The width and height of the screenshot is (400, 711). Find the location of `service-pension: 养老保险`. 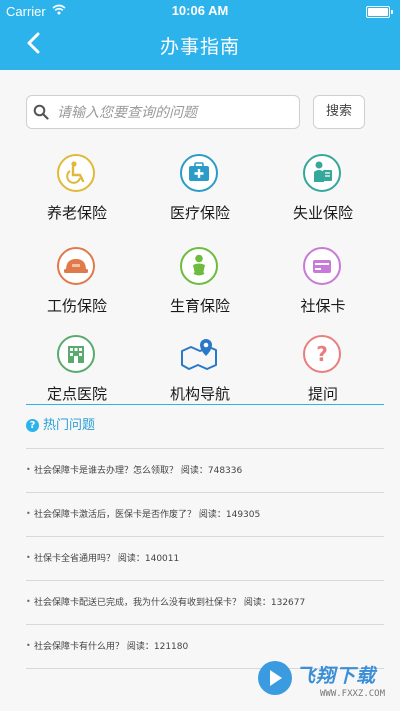

service-pension: 养老保险 is located at coordinates (77, 191).